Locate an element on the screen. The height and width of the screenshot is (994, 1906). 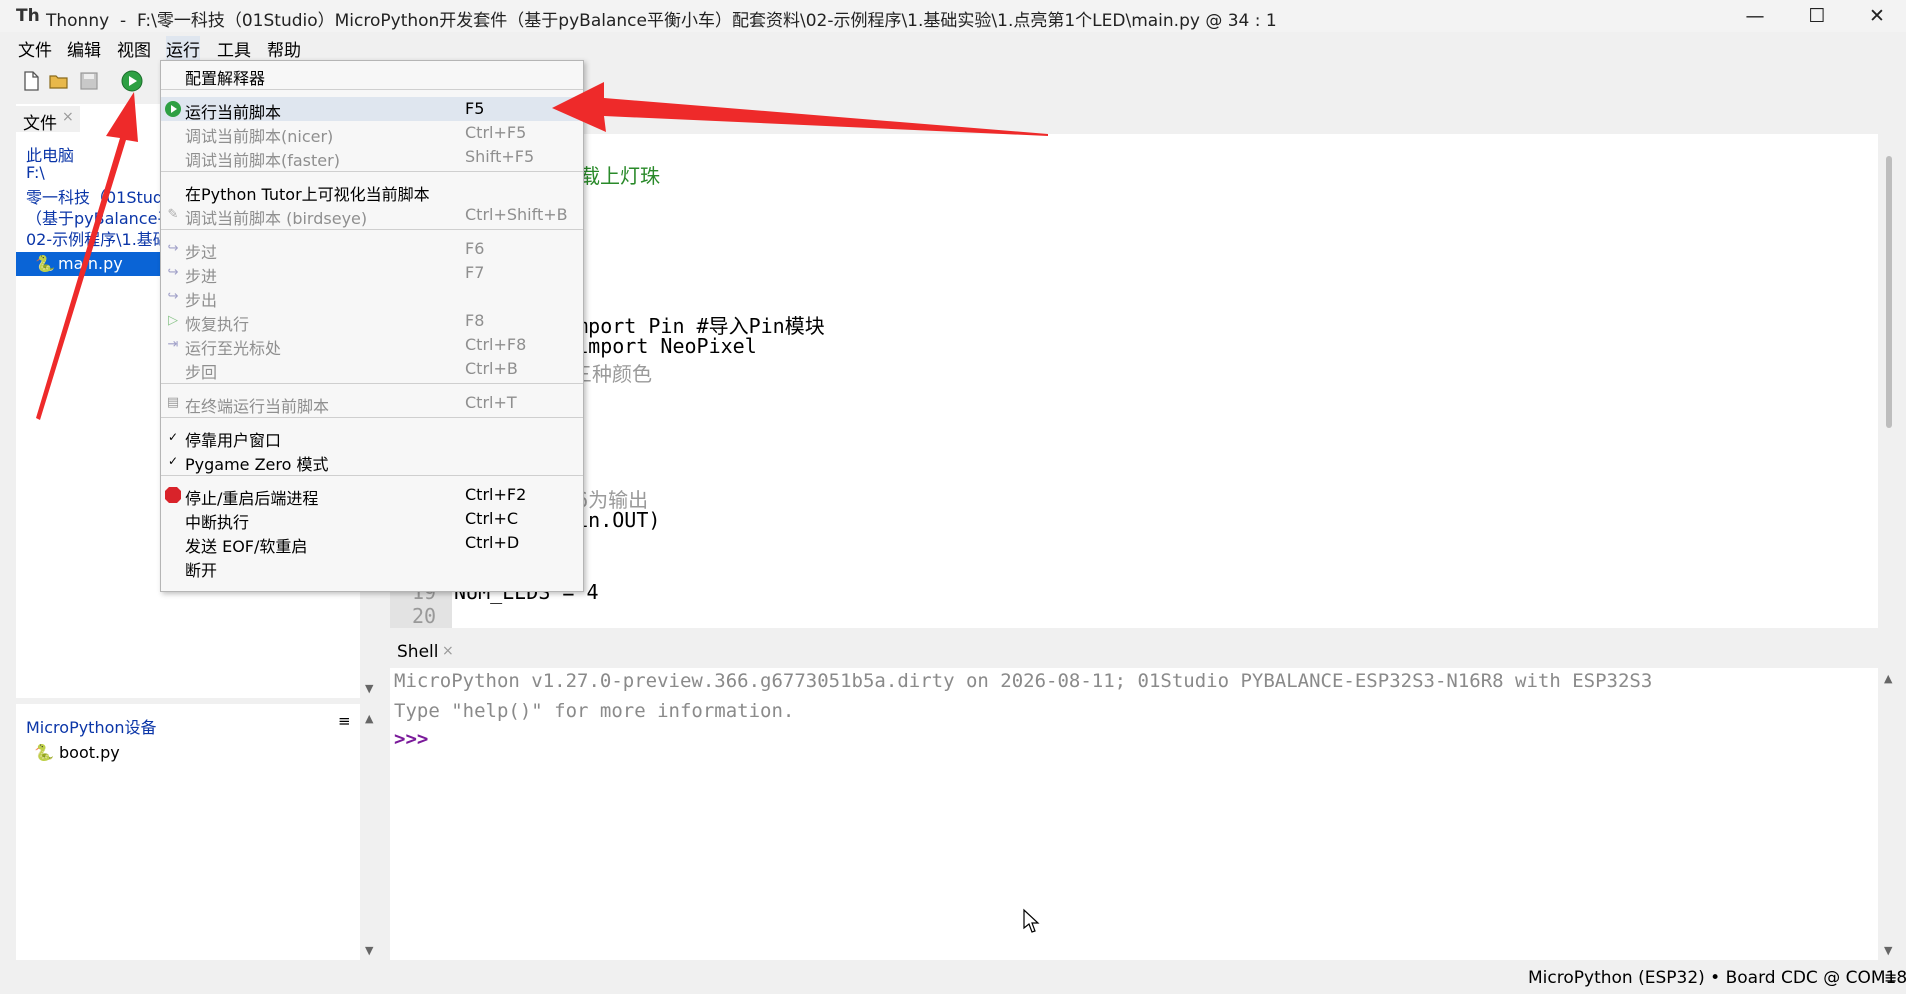
annotation-arrow-to-run-menu-item is located at coordinates (800, 109).